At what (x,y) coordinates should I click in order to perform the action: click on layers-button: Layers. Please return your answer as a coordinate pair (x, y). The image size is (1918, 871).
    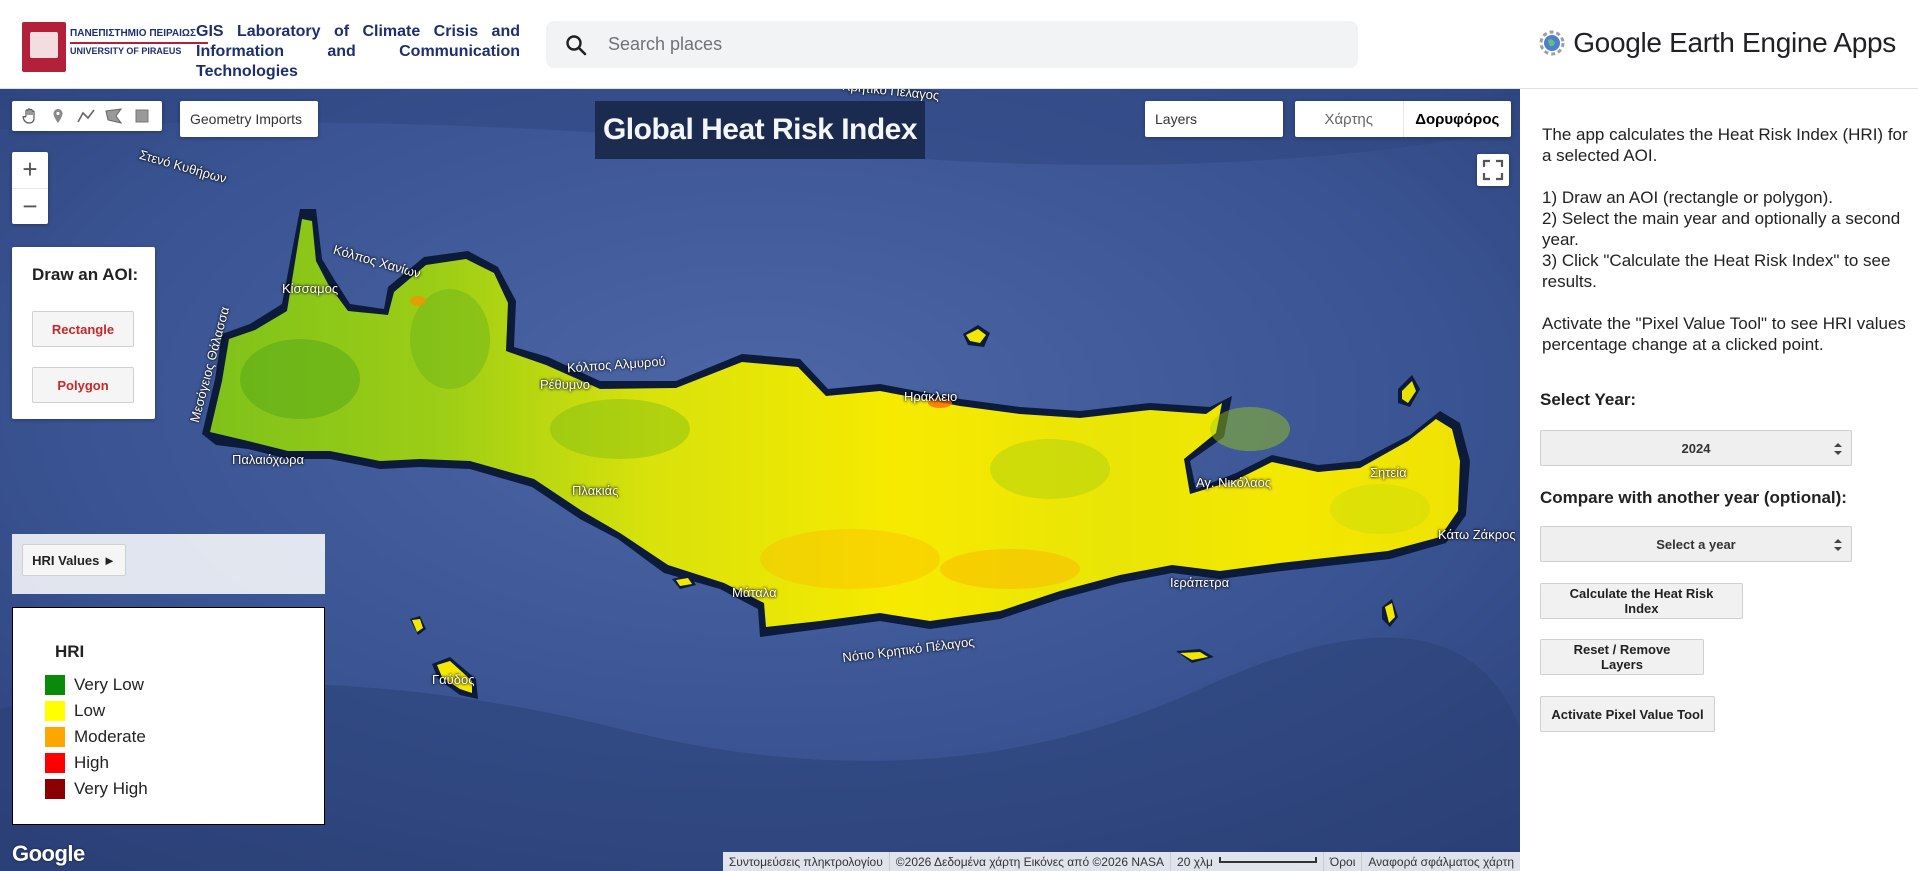
    Looking at the image, I should click on (1214, 119).